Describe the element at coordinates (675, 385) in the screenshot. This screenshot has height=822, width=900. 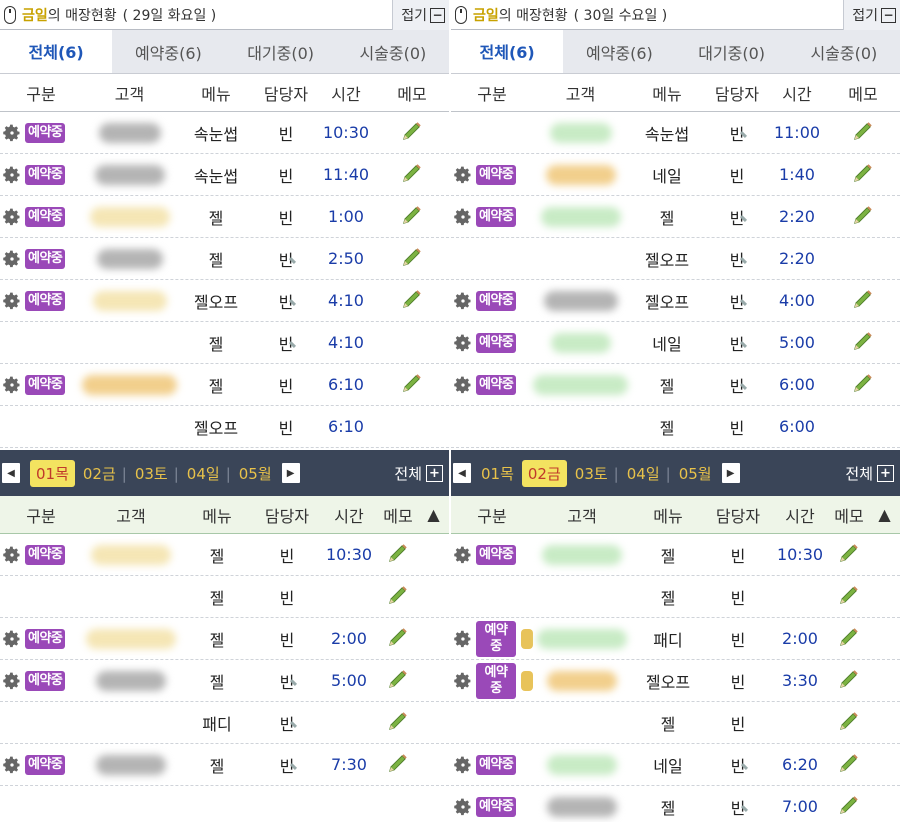
I see `table-row: 예약중 젤 빈 6:00` at that location.